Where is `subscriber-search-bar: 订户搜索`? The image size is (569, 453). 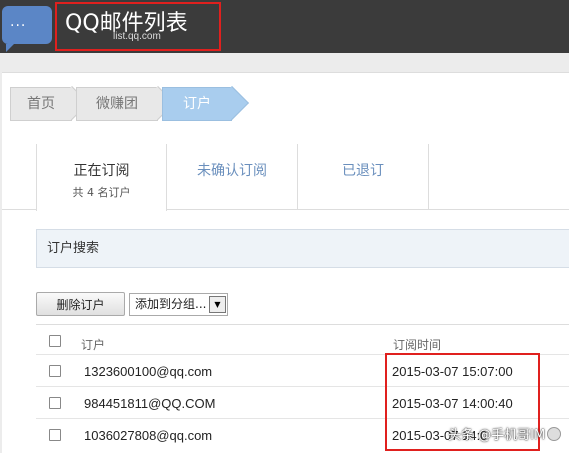
subscriber-search-bar: 订户搜索 is located at coordinates (302, 248).